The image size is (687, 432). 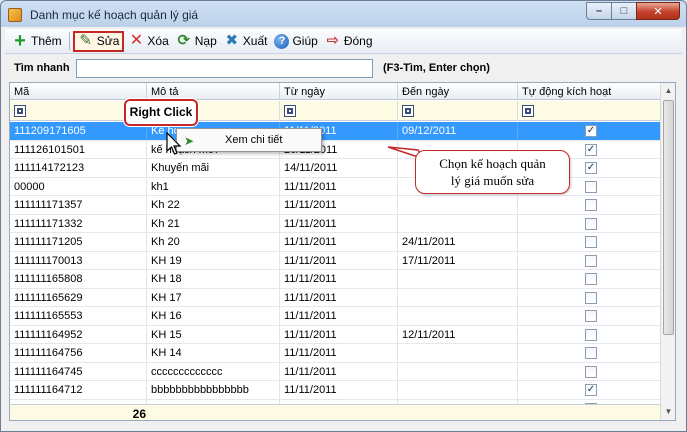 What do you see at coordinates (78, 279) in the screenshot?
I see `cell-ma: 111111165808` at bounding box center [78, 279].